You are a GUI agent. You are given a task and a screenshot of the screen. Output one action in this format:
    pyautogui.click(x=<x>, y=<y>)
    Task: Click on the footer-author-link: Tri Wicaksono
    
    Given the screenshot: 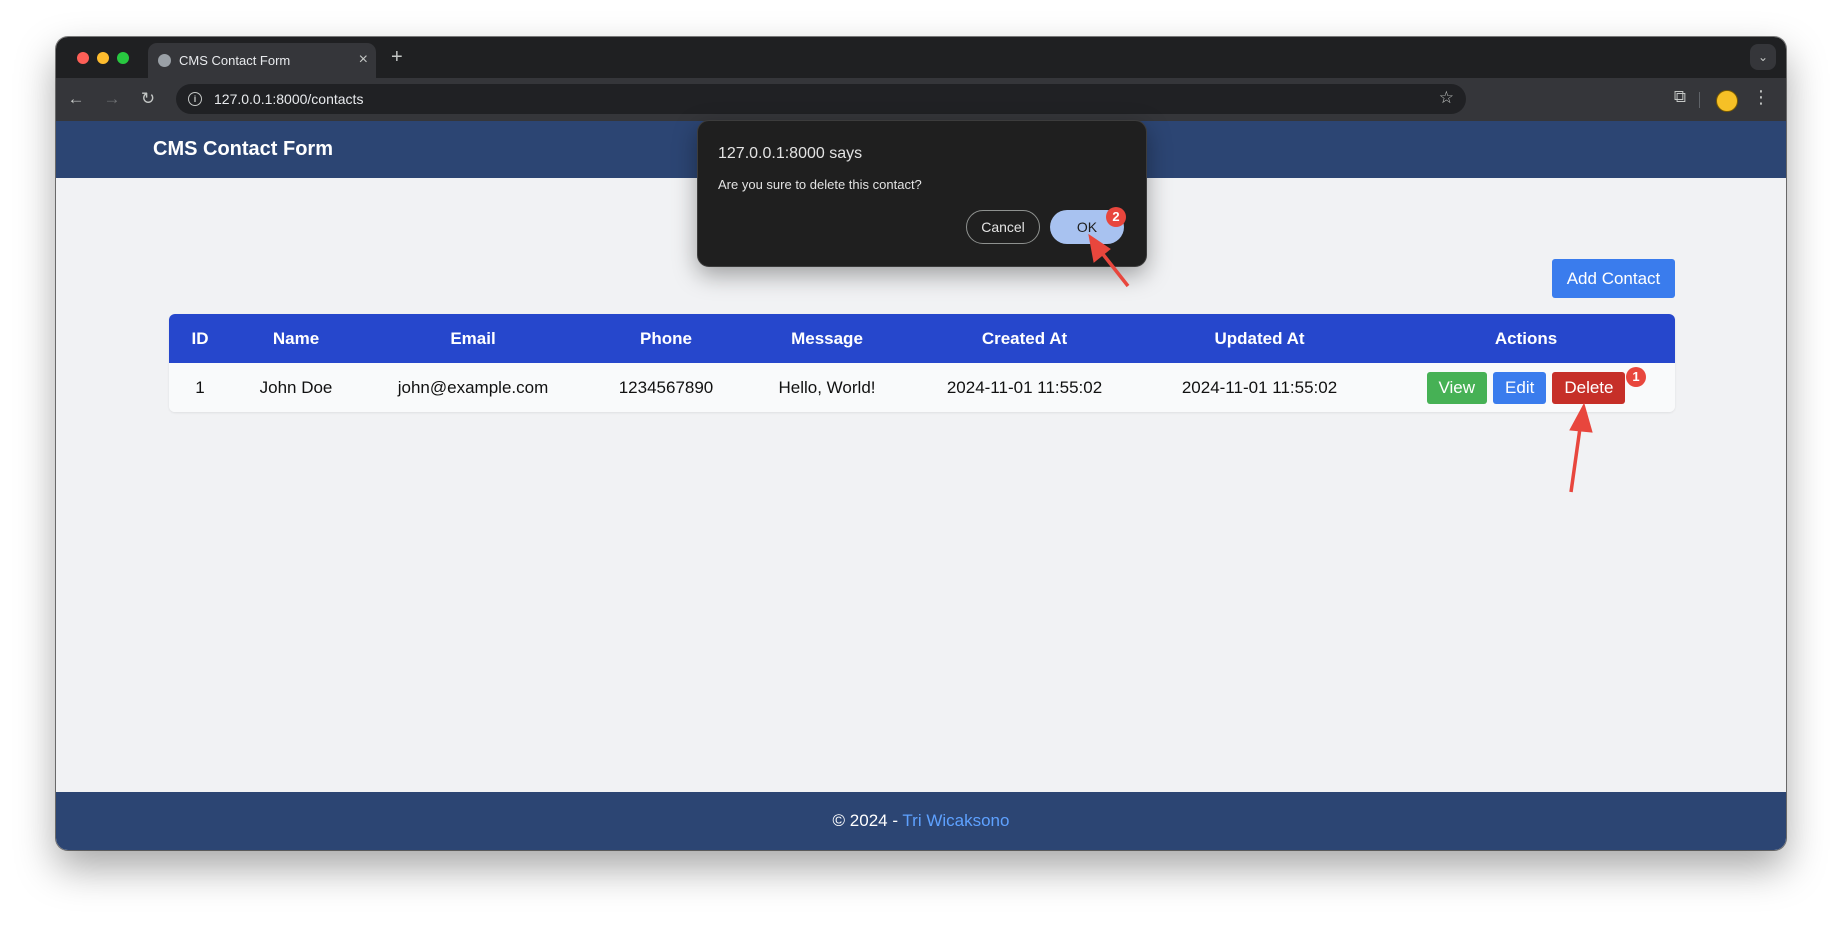 What is the action you would take?
    pyautogui.click(x=955, y=820)
    